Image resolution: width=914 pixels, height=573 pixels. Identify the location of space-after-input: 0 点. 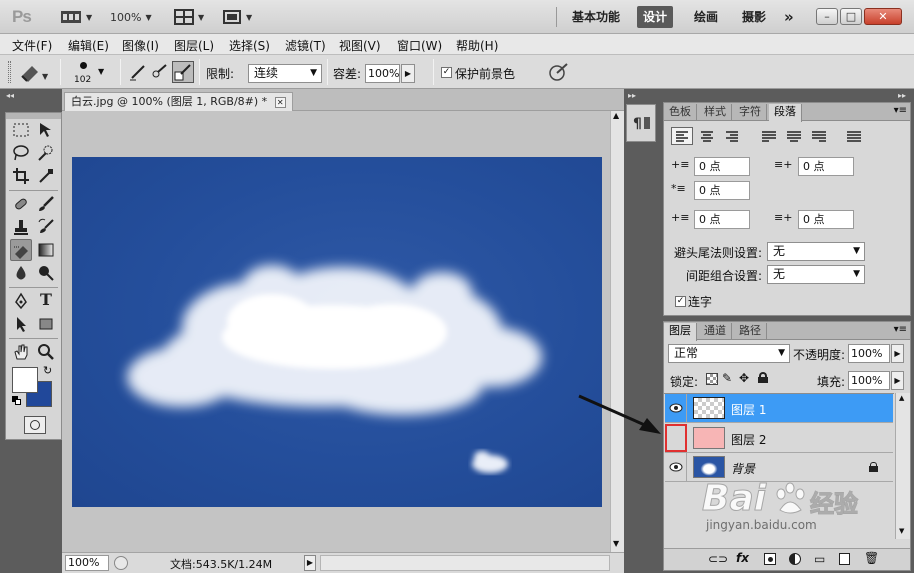
(826, 219).